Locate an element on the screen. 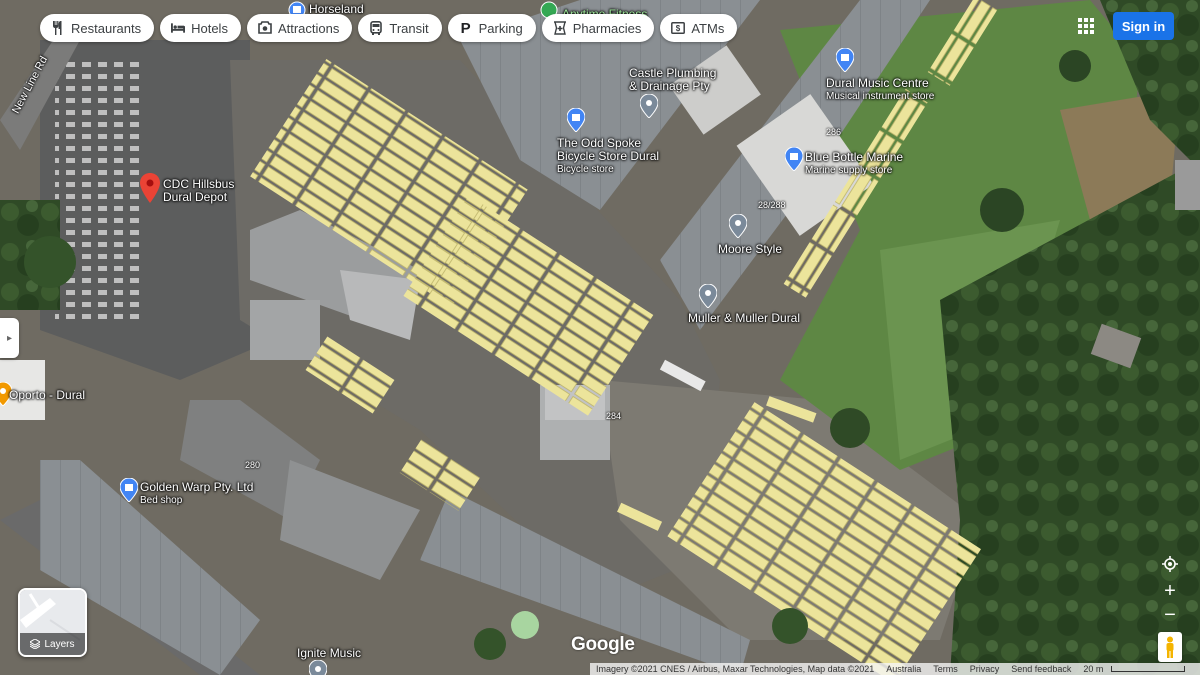 The image size is (1200, 675). place-label-cdc-hillsbus: CDC Hillsbus Dural Depot is located at coordinates (198, 191).